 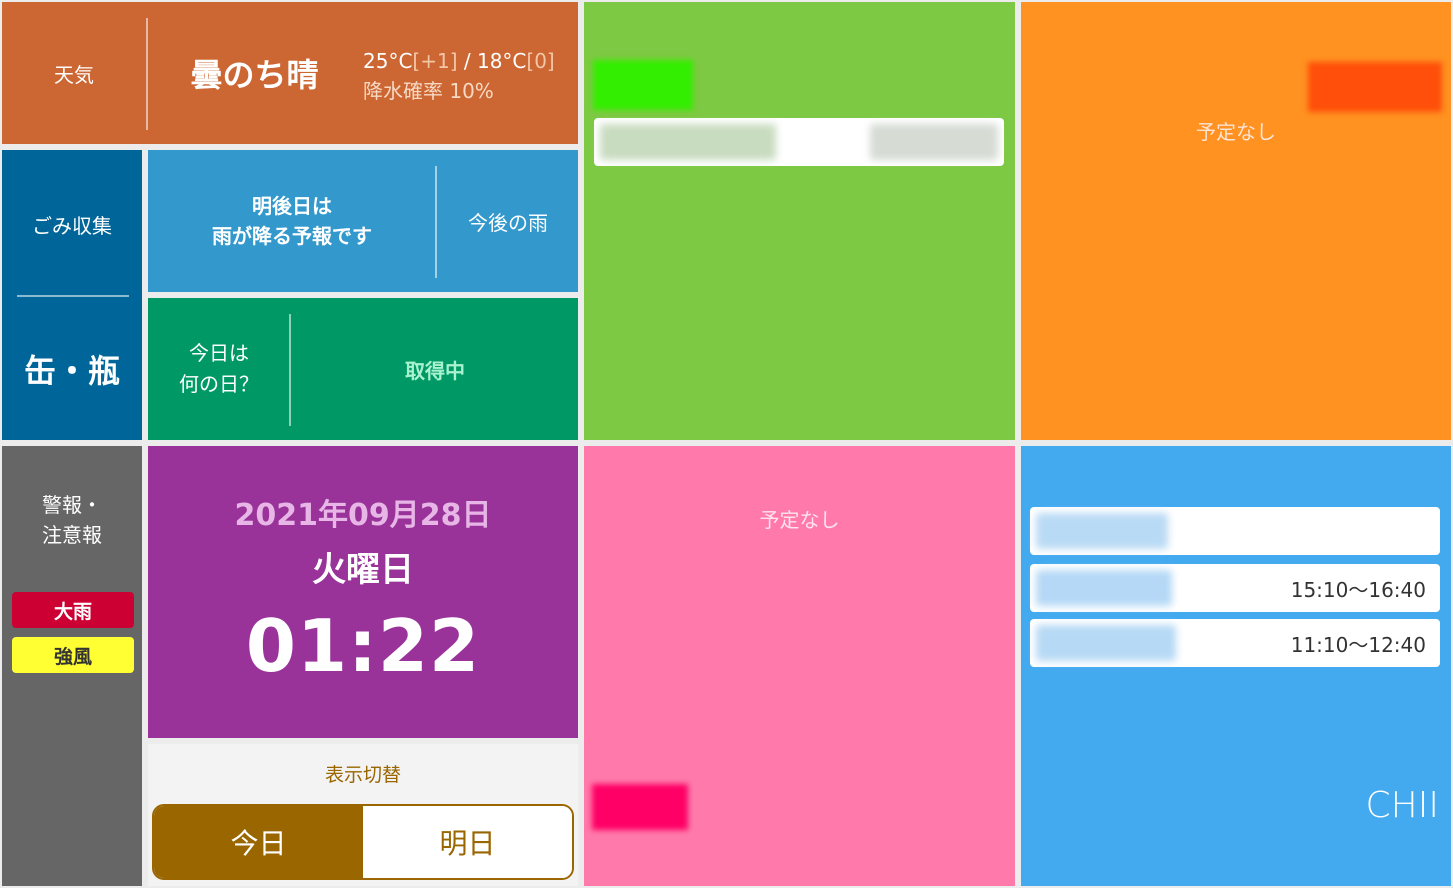 What do you see at coordinates (1235, 588) in the screenshot?
I see `event-card: 15:10〜16:40` at bounding box center [1235, 588].